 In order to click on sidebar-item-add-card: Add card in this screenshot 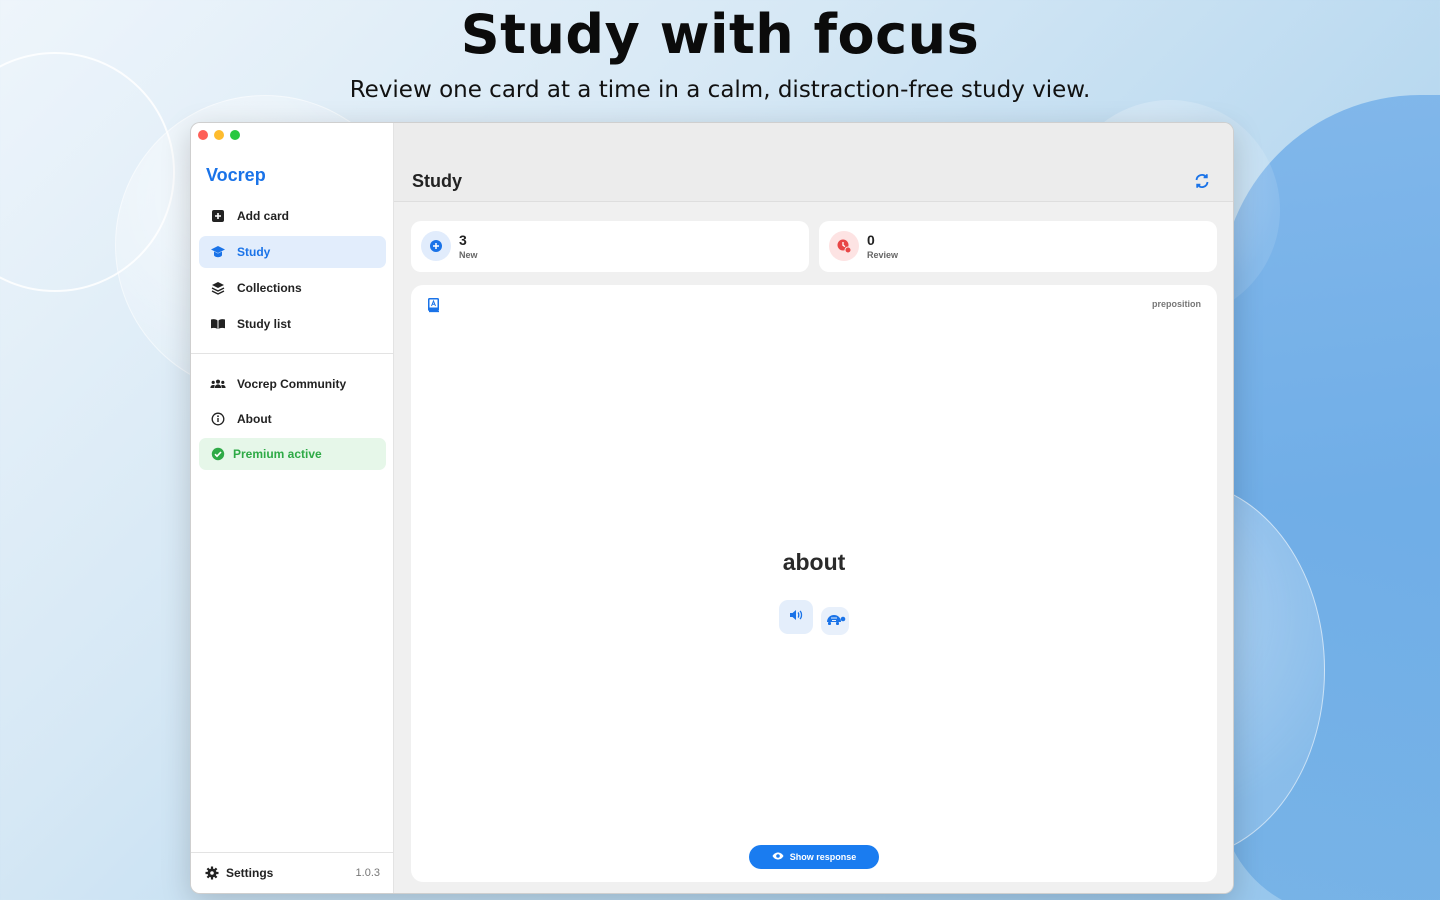, I will do `click(292, 216)`.